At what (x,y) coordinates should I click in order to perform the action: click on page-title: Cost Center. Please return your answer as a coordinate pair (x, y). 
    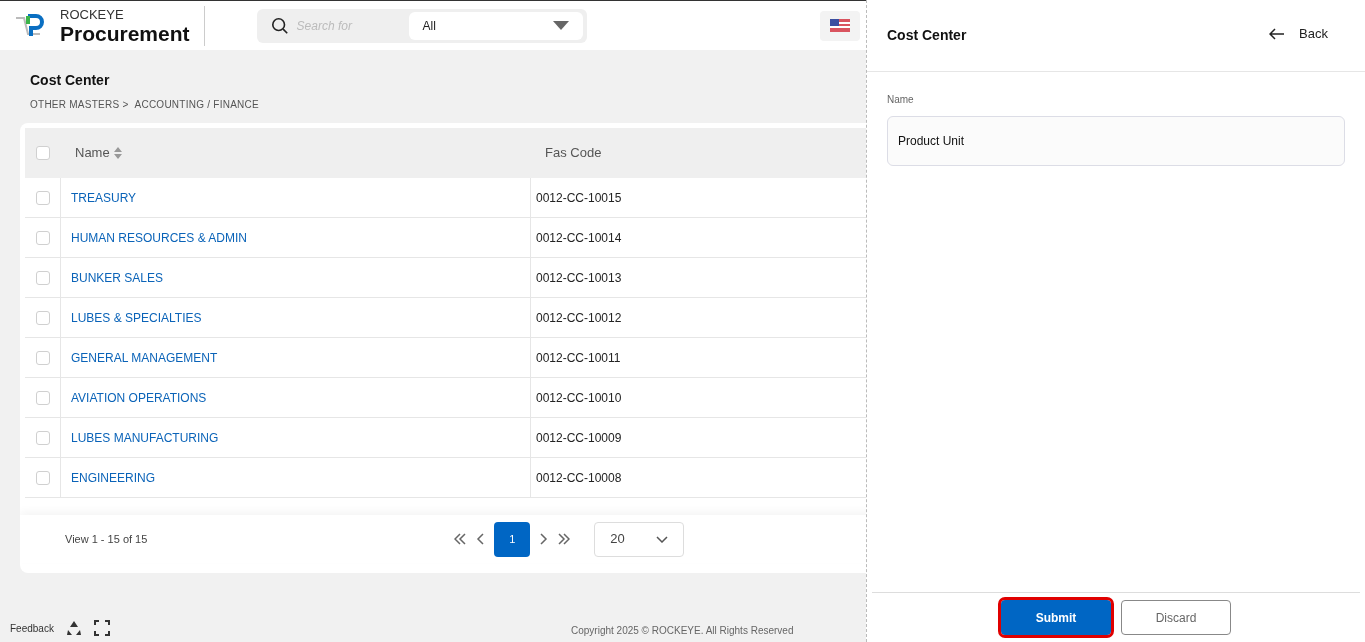
    Looking at the image, I should click on (70, 80).